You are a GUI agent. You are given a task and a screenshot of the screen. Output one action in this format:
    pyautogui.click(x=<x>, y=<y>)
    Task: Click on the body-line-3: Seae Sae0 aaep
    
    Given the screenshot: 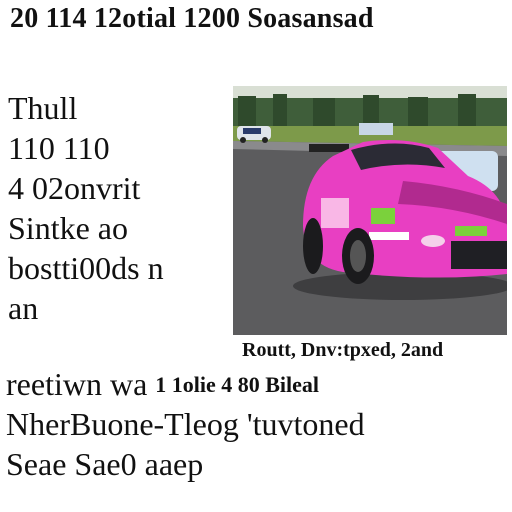 What is the action you would take?
    pyautogui.click(x=105, y=464)
    